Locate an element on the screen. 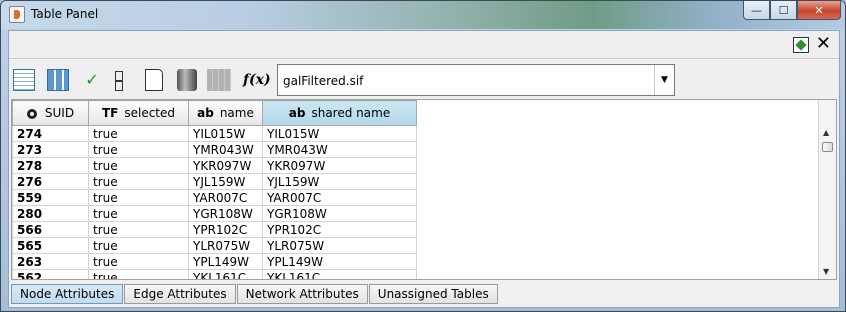  panel-header: ✕ is located at coordinates (424, 45).